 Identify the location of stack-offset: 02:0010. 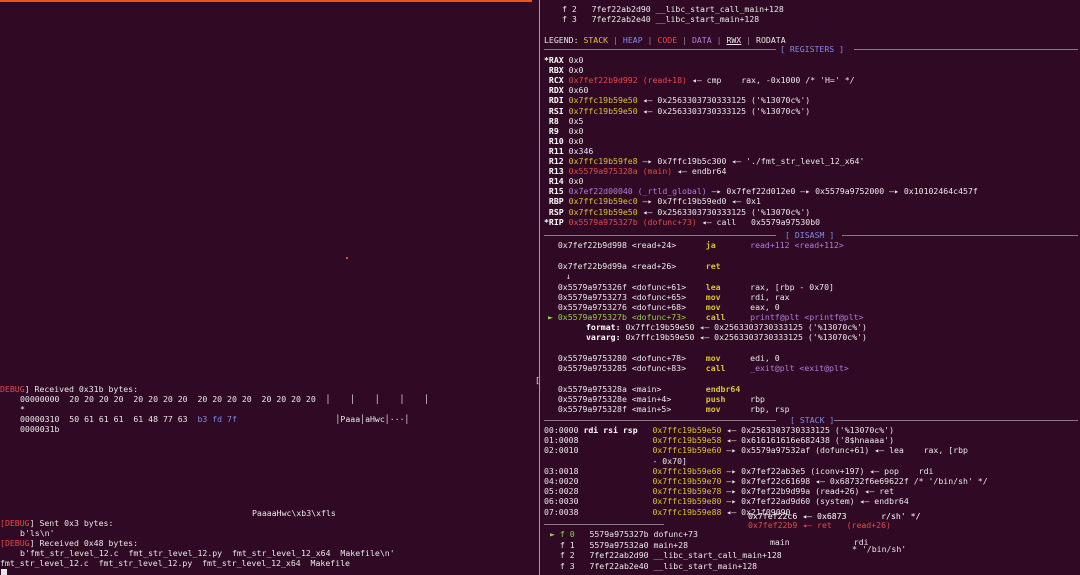
(564, 450).